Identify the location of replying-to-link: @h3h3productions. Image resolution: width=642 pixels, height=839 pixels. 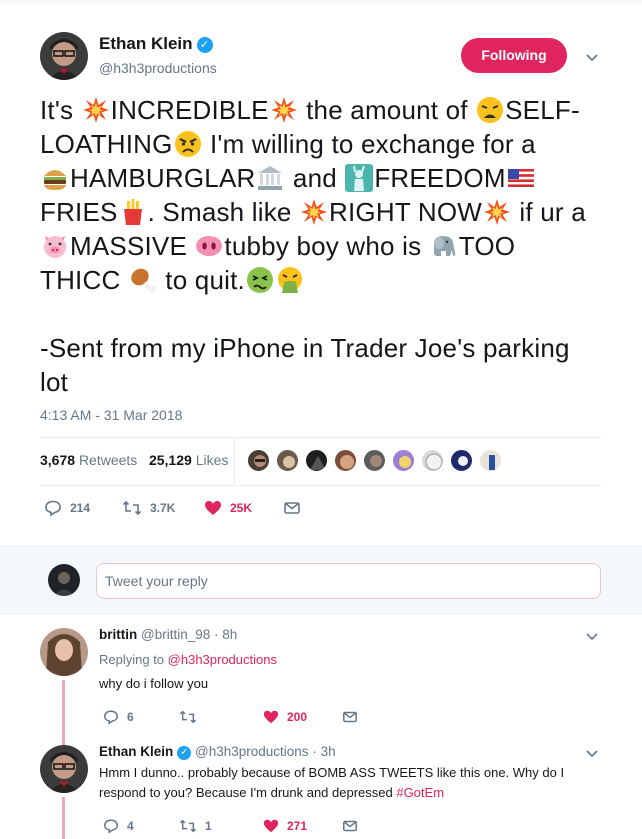
(222, 659).